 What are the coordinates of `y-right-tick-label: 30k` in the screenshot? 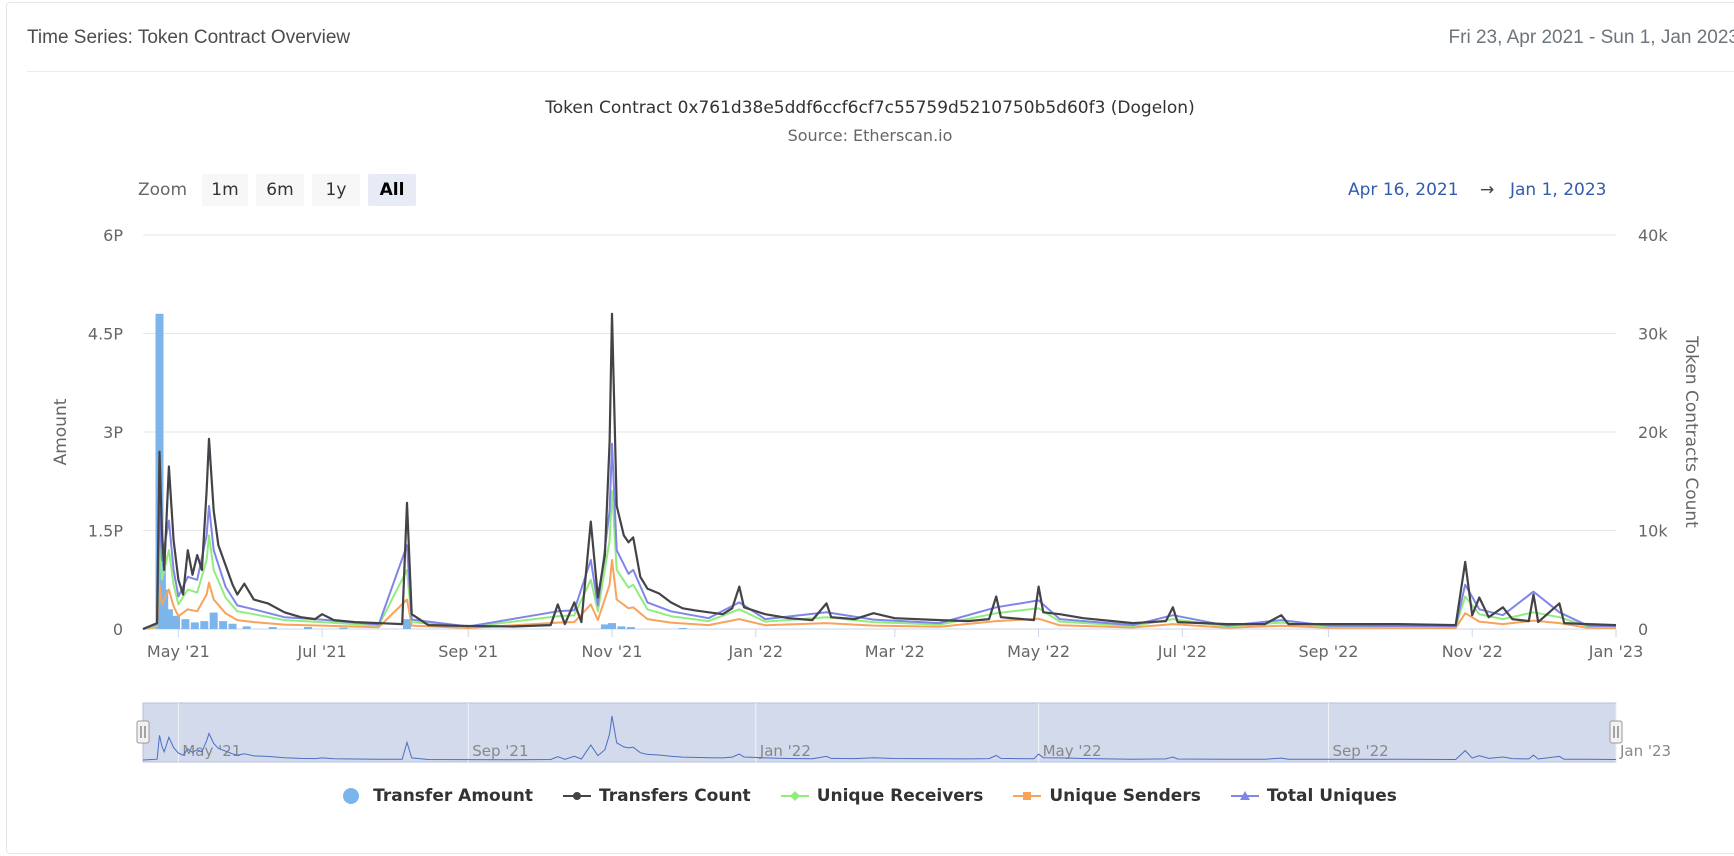 It's located at (1653, 334).